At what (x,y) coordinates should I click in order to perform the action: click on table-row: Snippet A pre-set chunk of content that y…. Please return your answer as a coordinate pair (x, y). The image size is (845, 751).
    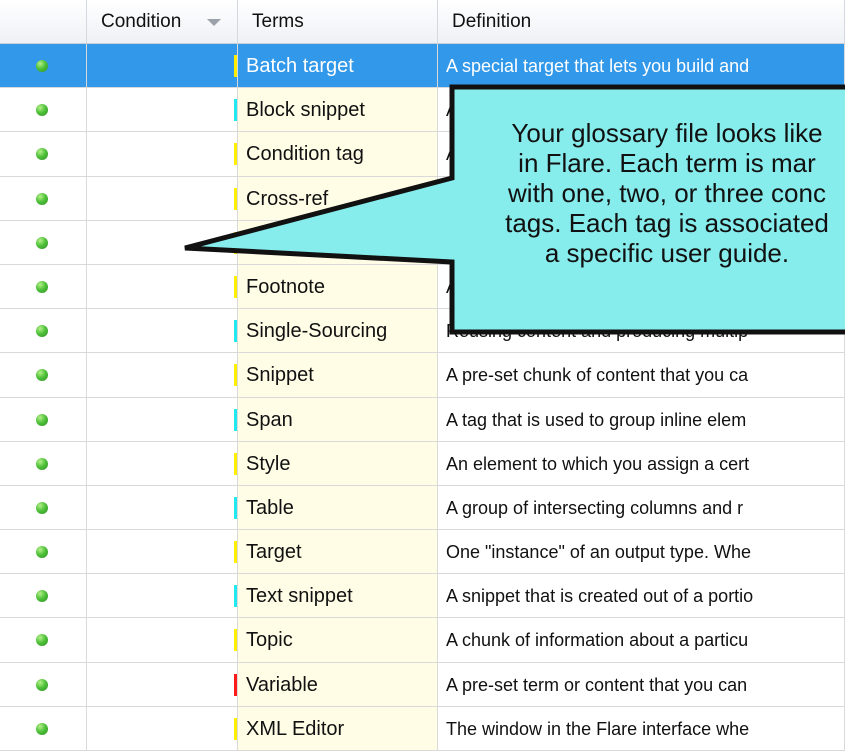
    Looking at the image, I should click on (422, 375).